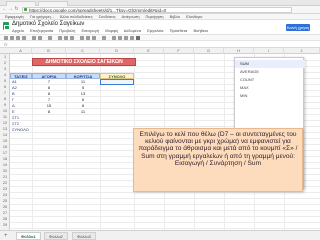 The image size is (320, 240). I want to click on menu-format: Μορφή, so click(111, 30).